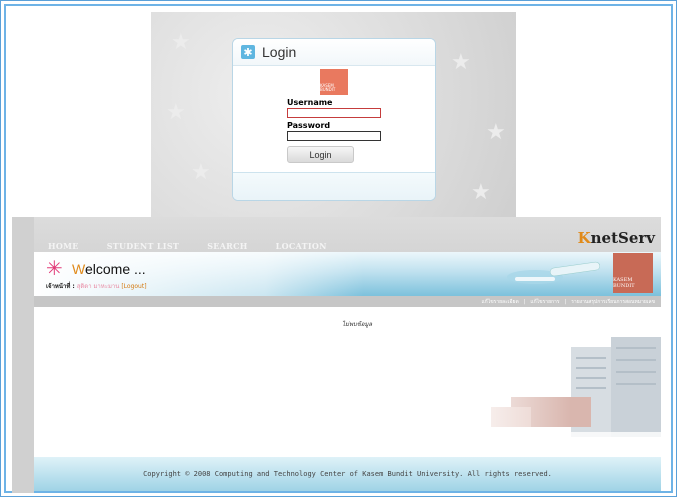 The width and height of the screenshot is (679, 499). What do you see at coordinates (133, 286) in the screenshot?
I see `logout-link: [Logout]` at bounding box center [133, 286].